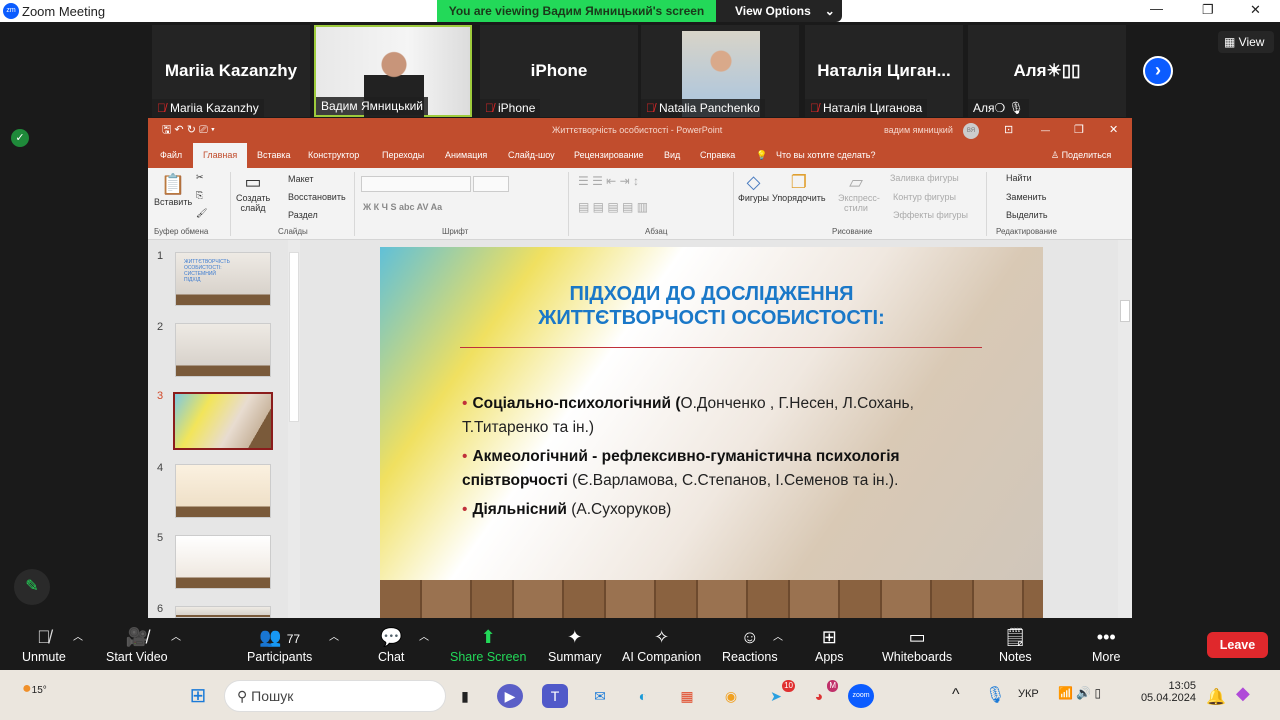 Image resolution: width=1280 pixels, height=720 pixels. What do you see at coordinates (822, 694) in the screenshot?
I see `chrome-icon: ◕ M` at bounding box center [822, 694].